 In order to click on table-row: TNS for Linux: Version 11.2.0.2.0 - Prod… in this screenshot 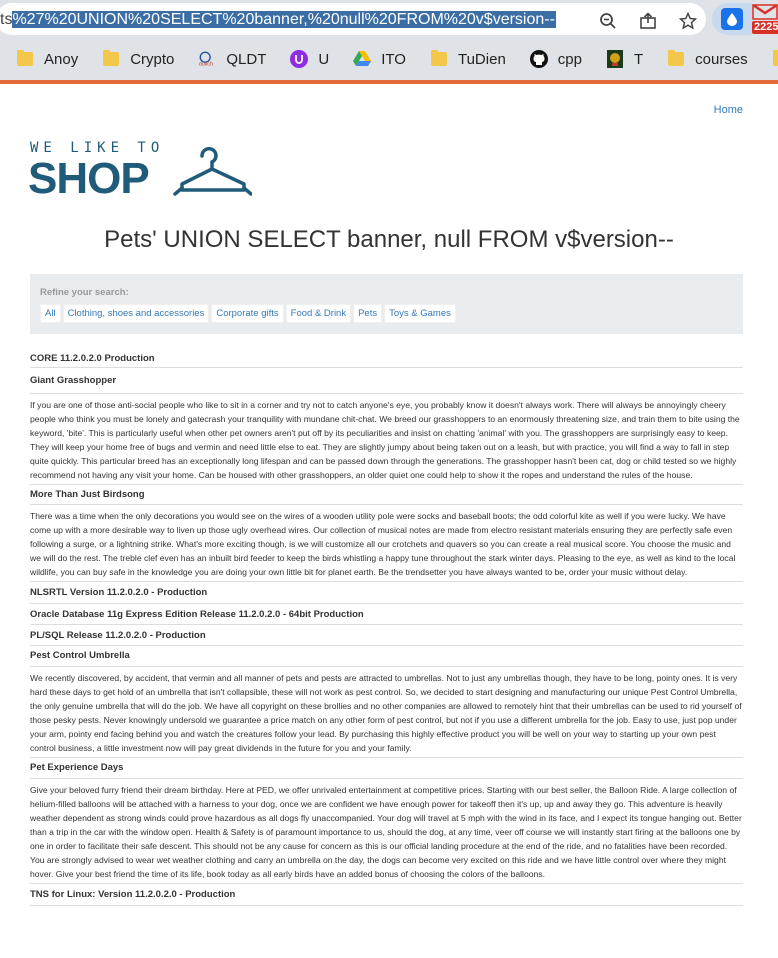, I will do `click(386, 895)`.